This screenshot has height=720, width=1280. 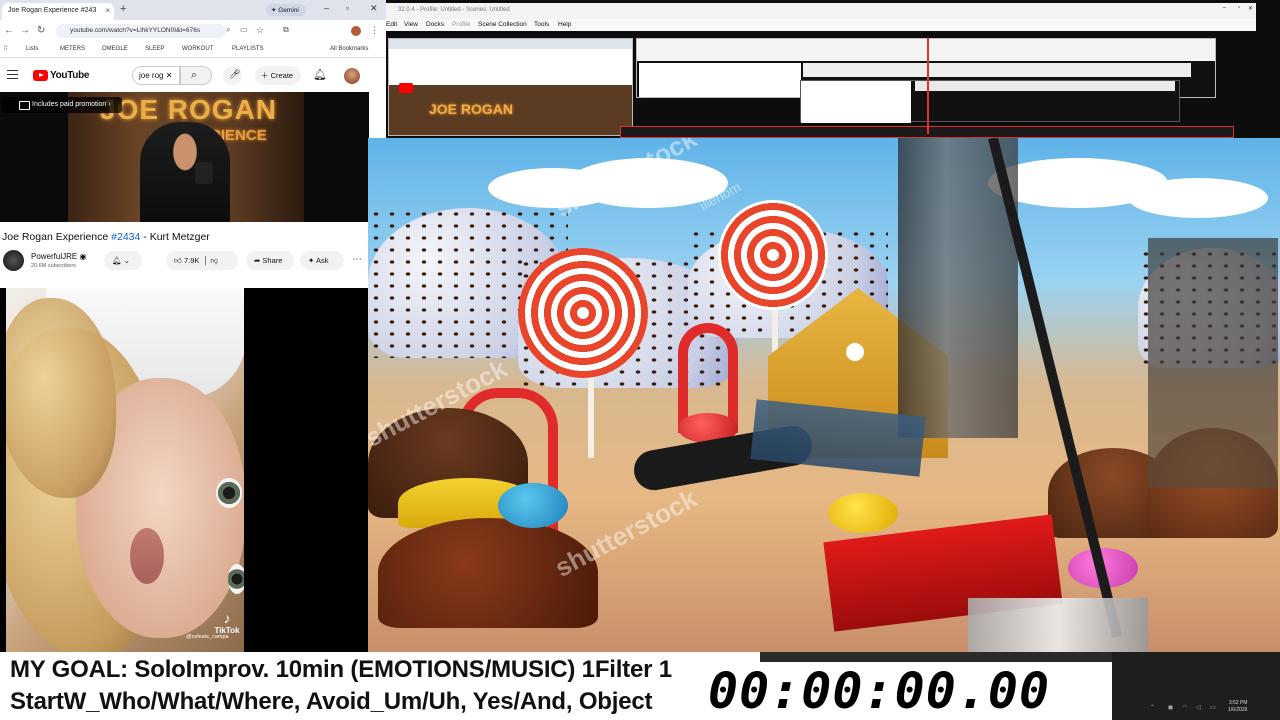 I want to click on taskbar-clock: 3:52 PM 1/6/2026, so click(x=1237, y=707).